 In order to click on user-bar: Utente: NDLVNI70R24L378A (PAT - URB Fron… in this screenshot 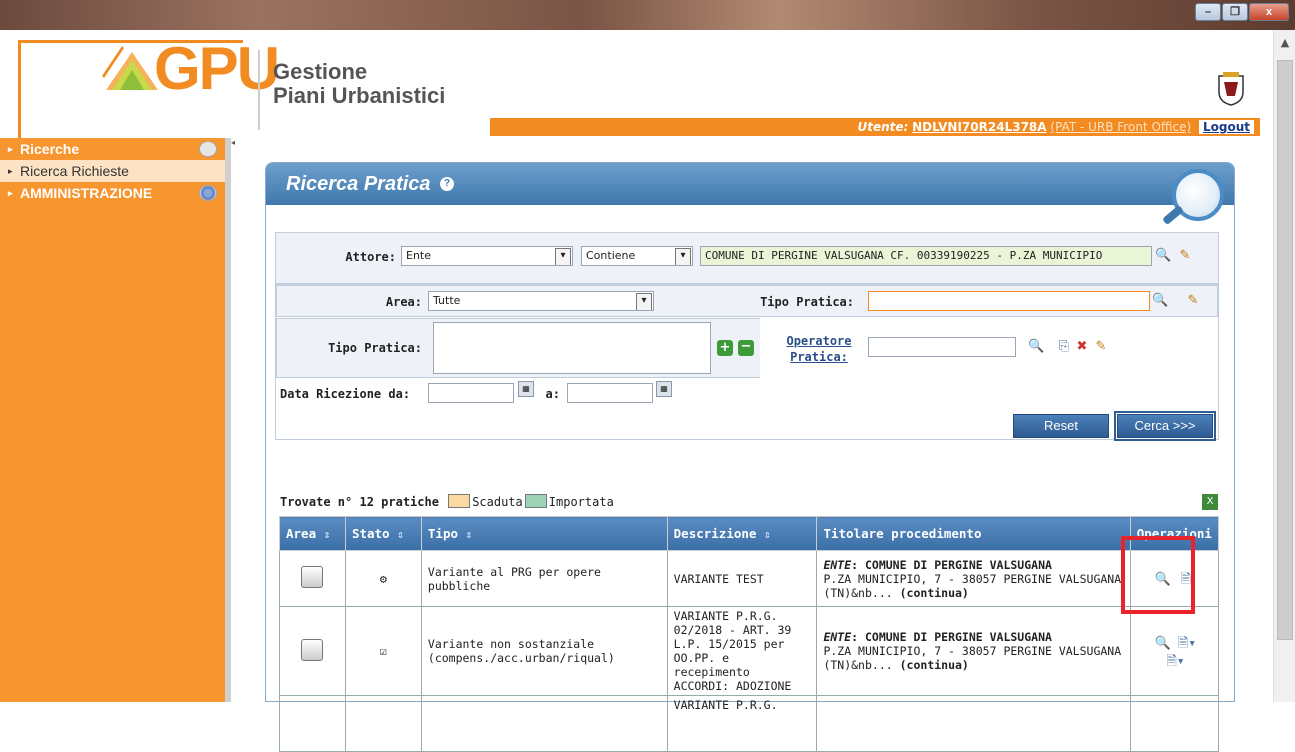, I will do `click(875, 127)`.